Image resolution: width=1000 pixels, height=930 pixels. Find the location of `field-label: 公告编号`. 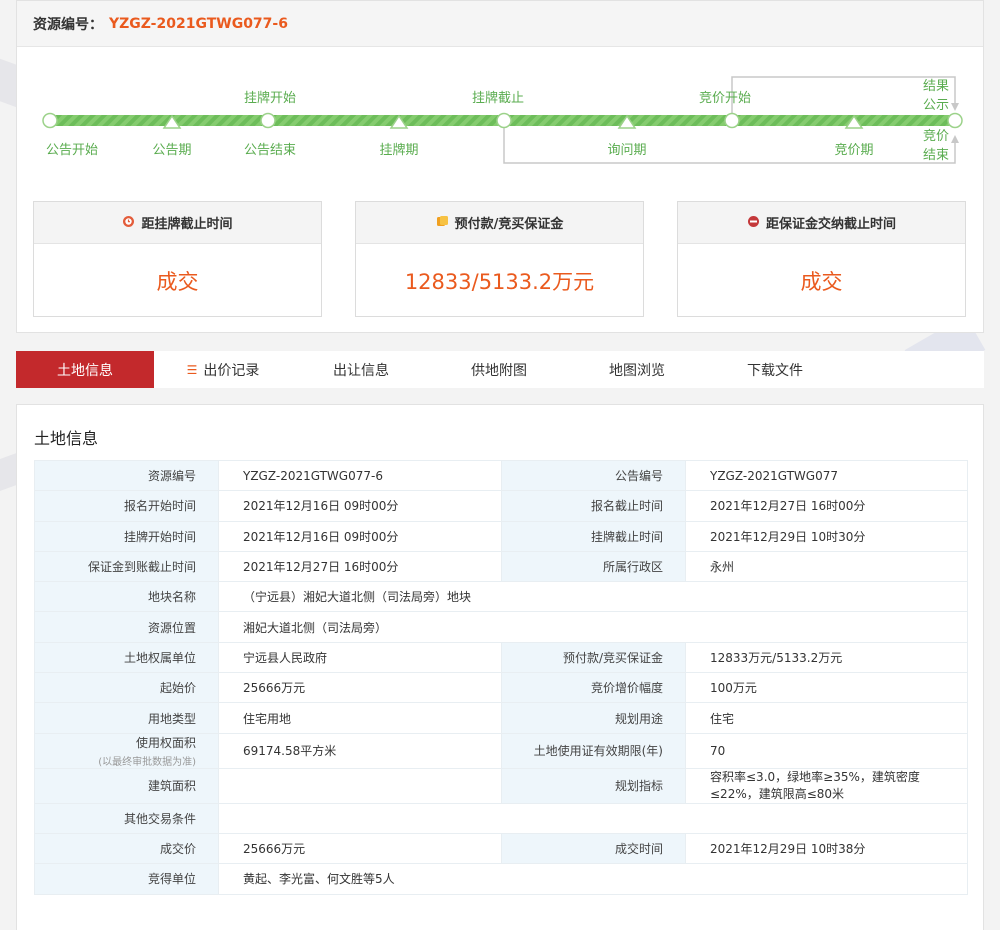

field-label: 公告编号 is located at coordinates (593, 475).